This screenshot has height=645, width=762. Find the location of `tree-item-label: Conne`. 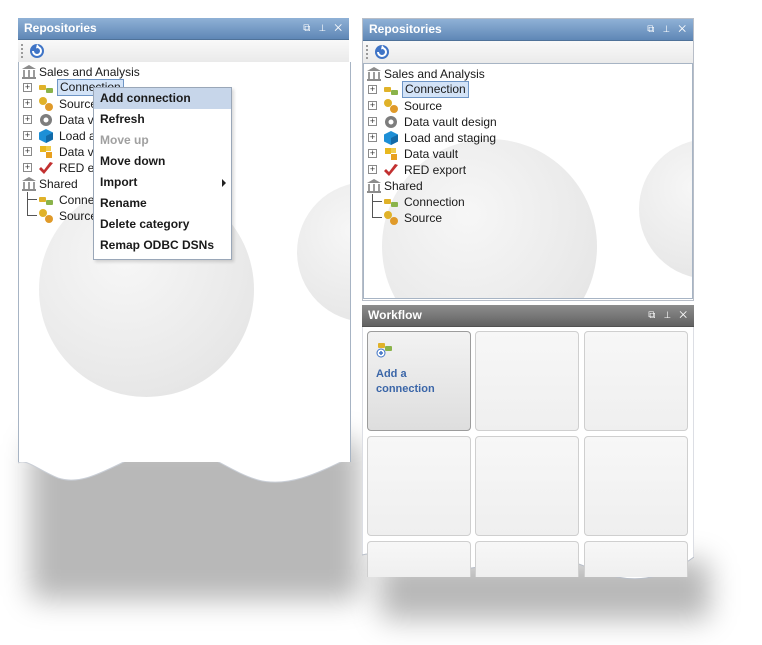

tree-item-label: Conne is located at coordinates (77, 200).